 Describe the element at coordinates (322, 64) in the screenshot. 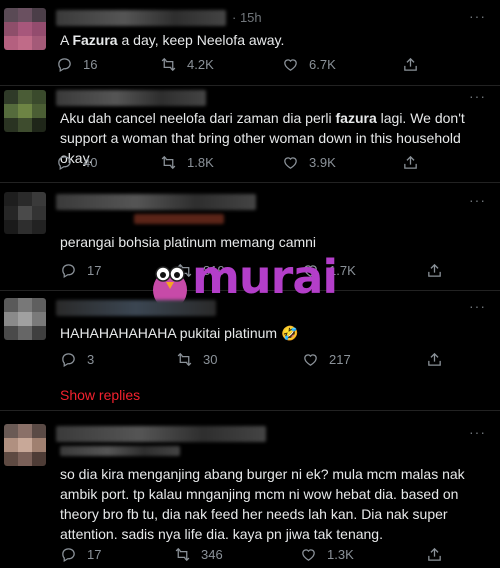

I see `like-count: 6.7K` at that location.